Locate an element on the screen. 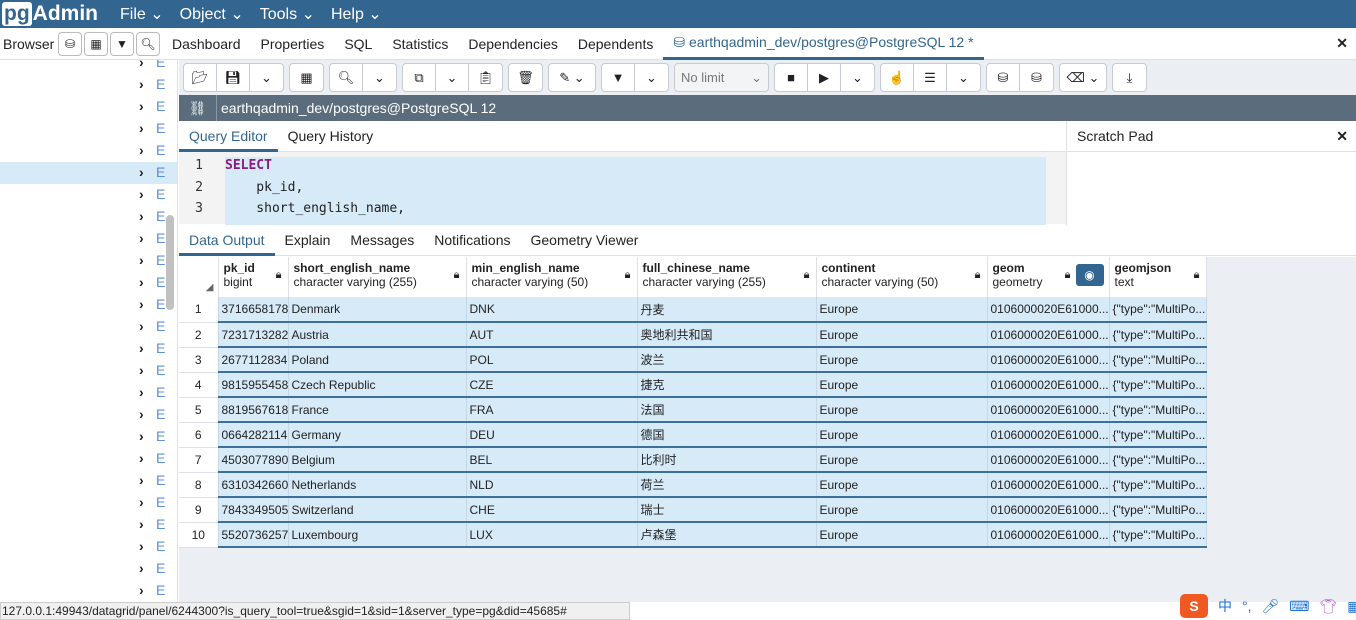 The height and width of the screenshot is (620, 1356). table-cell: 波兰 is located at coordinates (727, 360).